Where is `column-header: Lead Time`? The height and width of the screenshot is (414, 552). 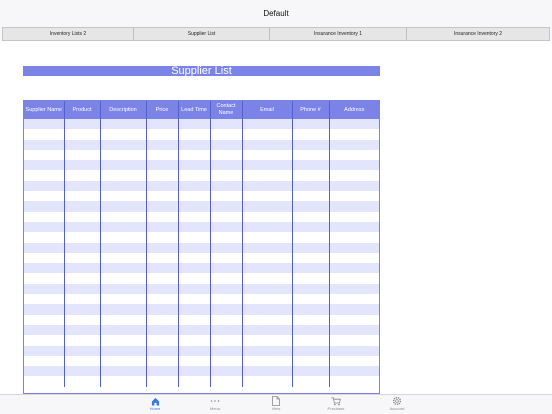
column-header: Lead Time is located at coordinates (194, 110).